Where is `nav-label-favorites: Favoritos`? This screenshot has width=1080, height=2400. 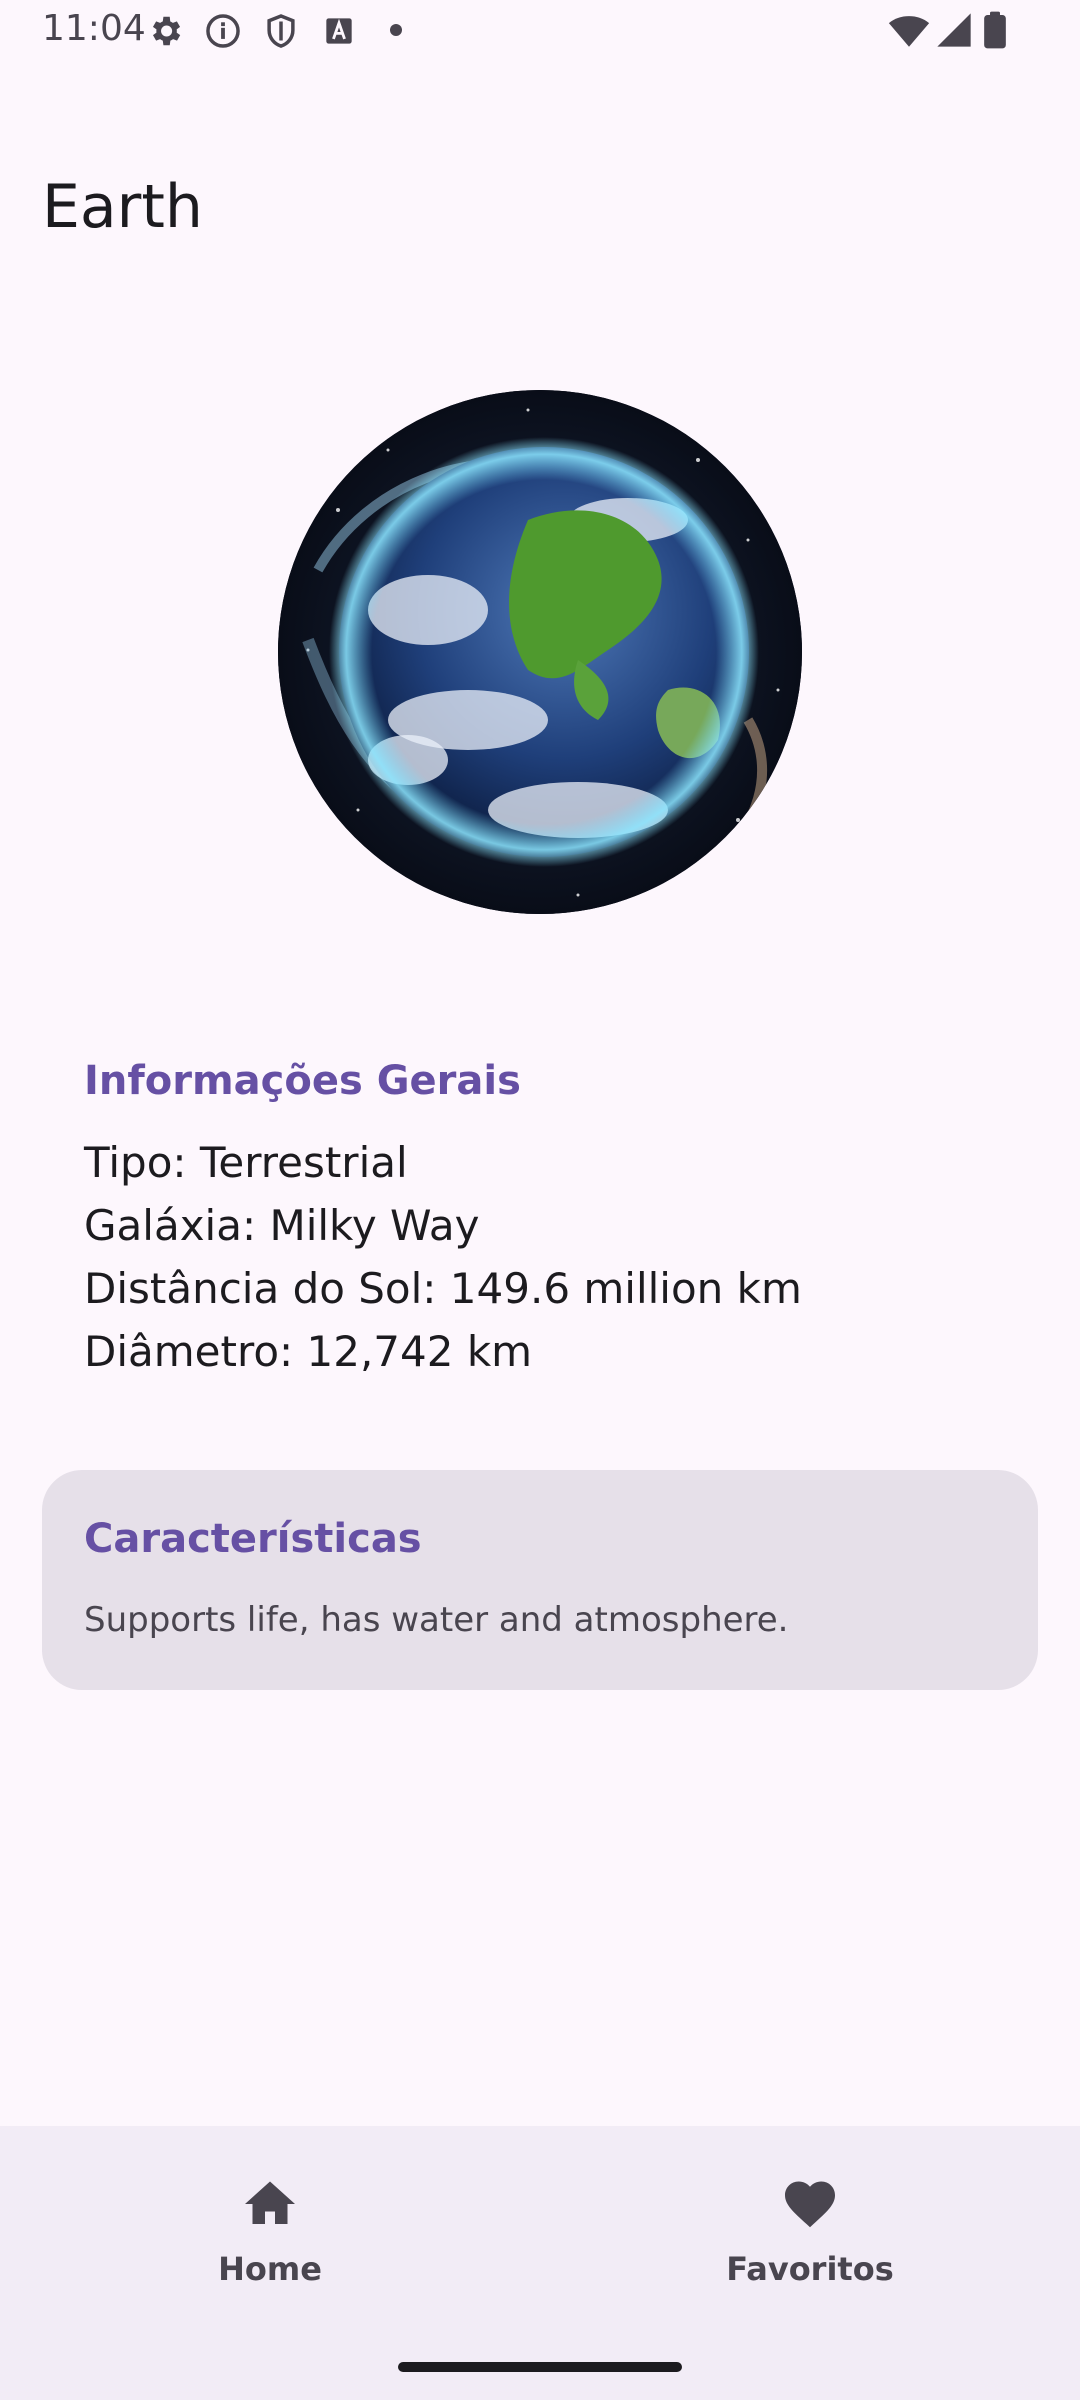
nav-label-favorites: Favoritos is located at coordinates (810, 2269).